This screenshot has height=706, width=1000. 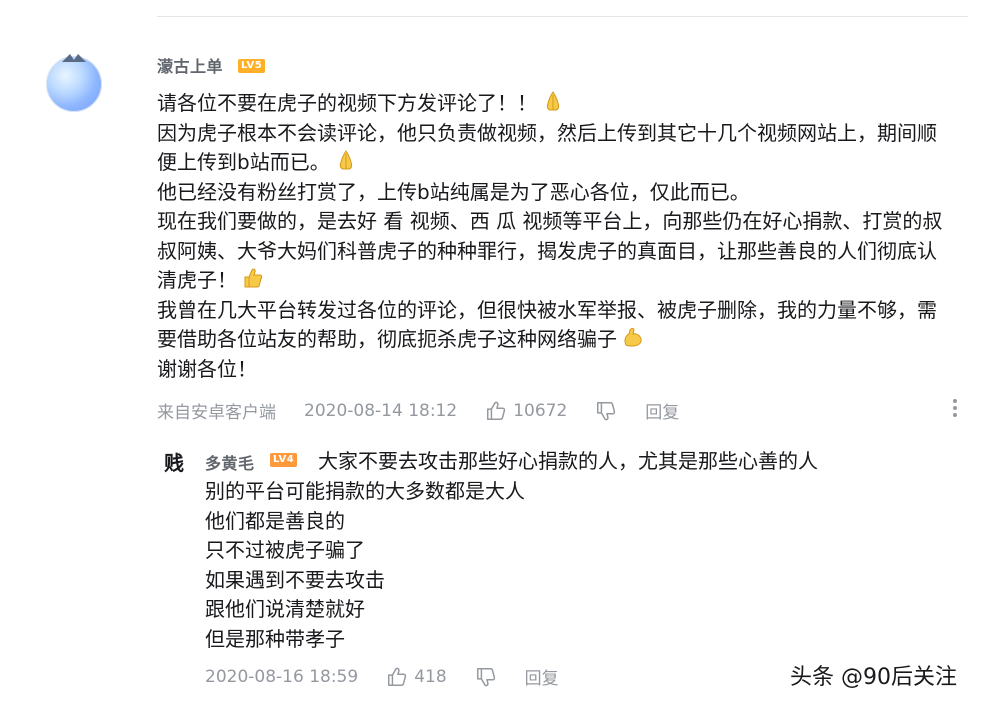 I want to click on comment-line: 谢谢各位！, so click(x=207, y=368).